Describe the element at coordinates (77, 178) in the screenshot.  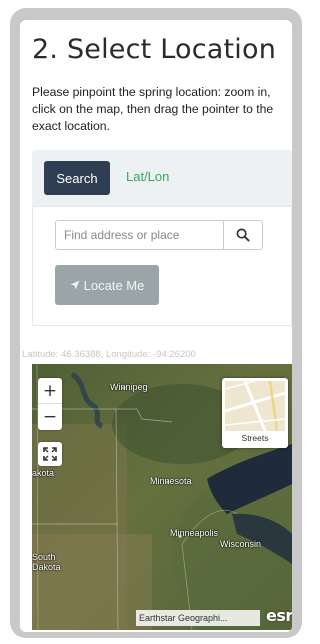
I see `tab-search: Search` at that location.